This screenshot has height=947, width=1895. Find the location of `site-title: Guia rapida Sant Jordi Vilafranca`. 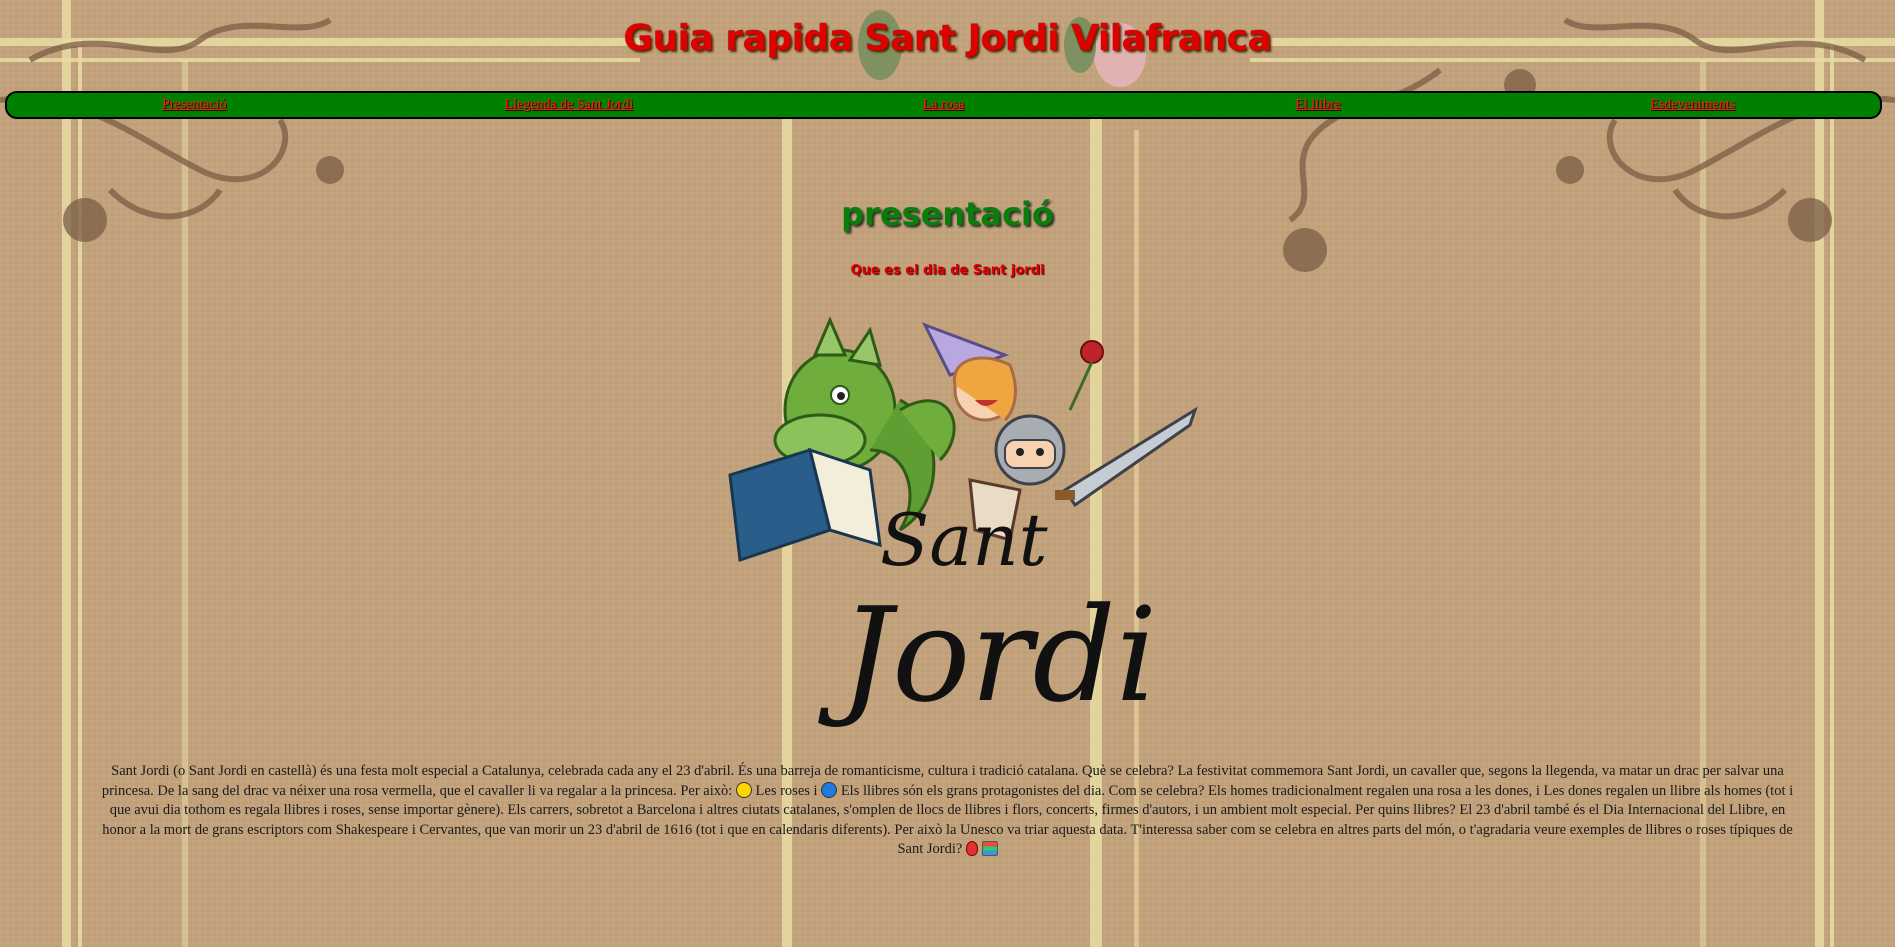

site-title: Guia rapida Sant Jordi Vilafranca is located at coordinates (947, 38).